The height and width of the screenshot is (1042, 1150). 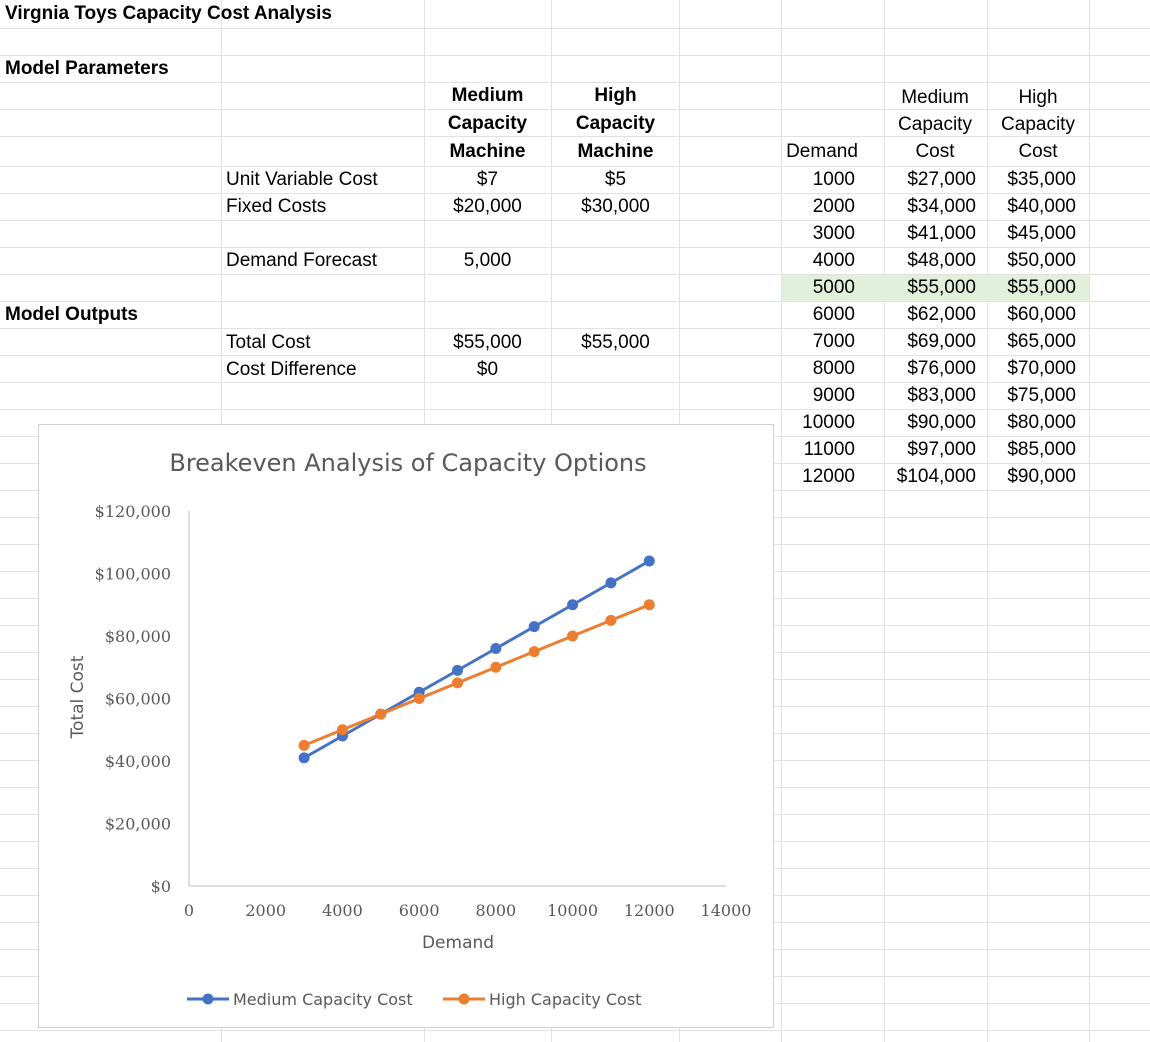 I want to click on header-high-line1: High, so click(x=615, y=95).